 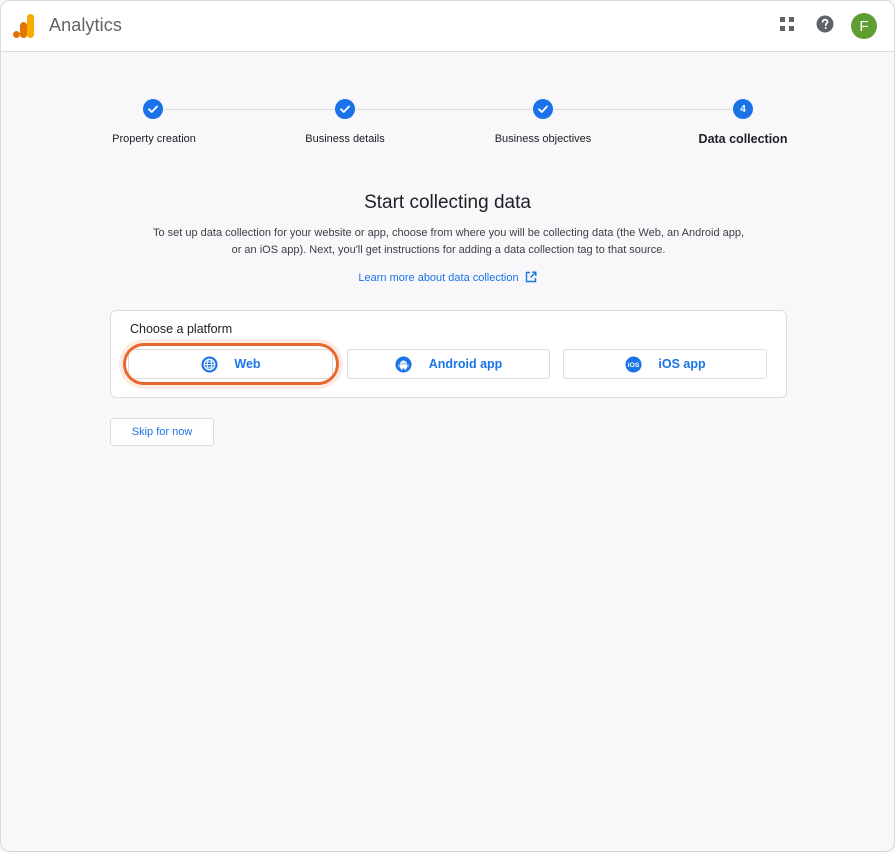 I want to click on ios-icon-text: iOS, so click(x=634, y=365).